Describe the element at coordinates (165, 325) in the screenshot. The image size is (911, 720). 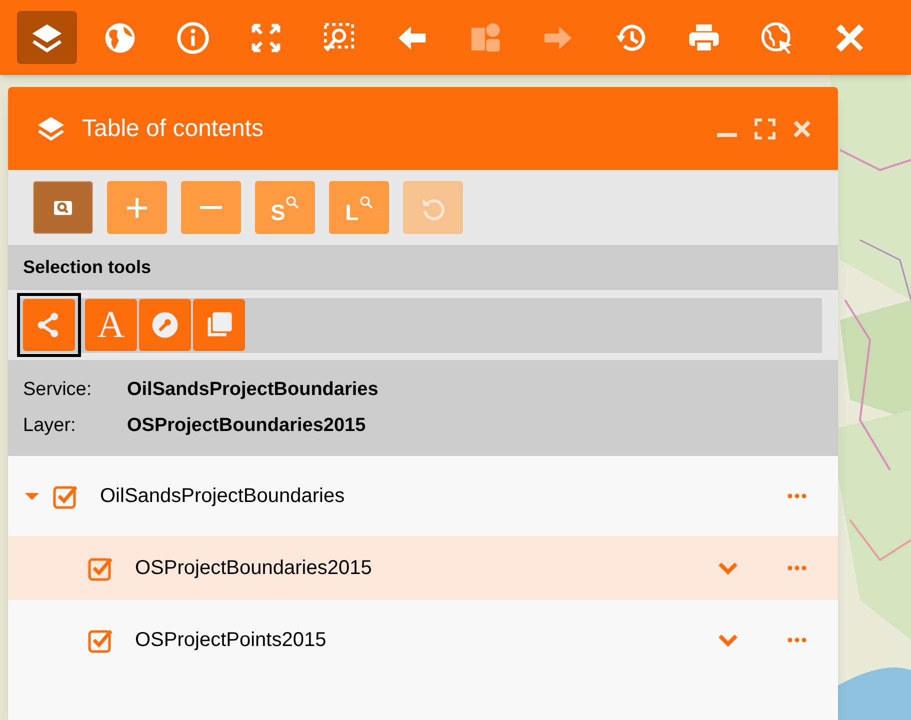
I see `wrench-icon` at that location.